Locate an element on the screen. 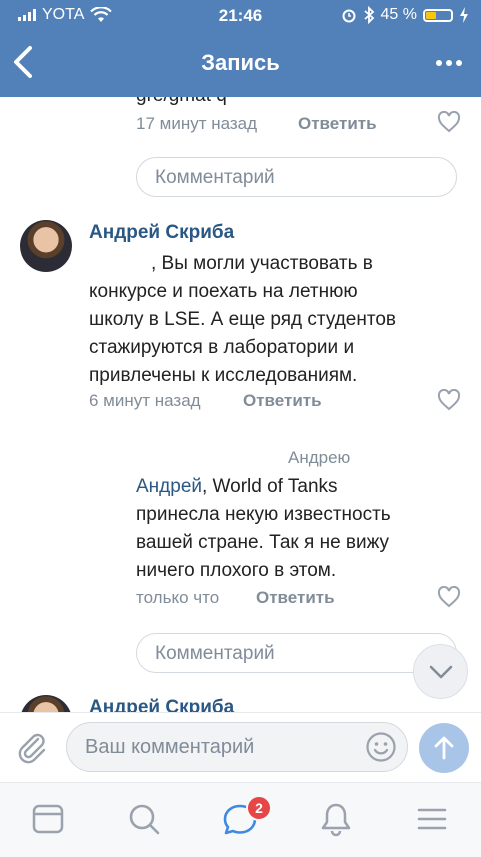  comment-time: 17 минут назад is located at coordinates (197, 123).